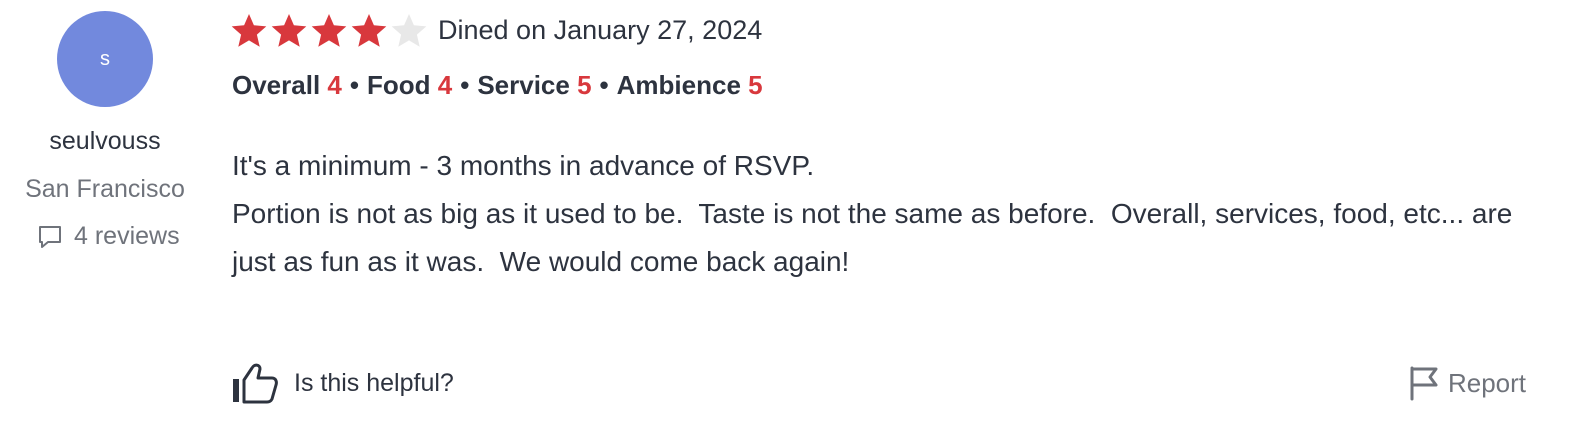 The image size is (1584, 440). Describe the element at coordinates (50, 236) in the screenshot. I see `comment-icon` at that location.